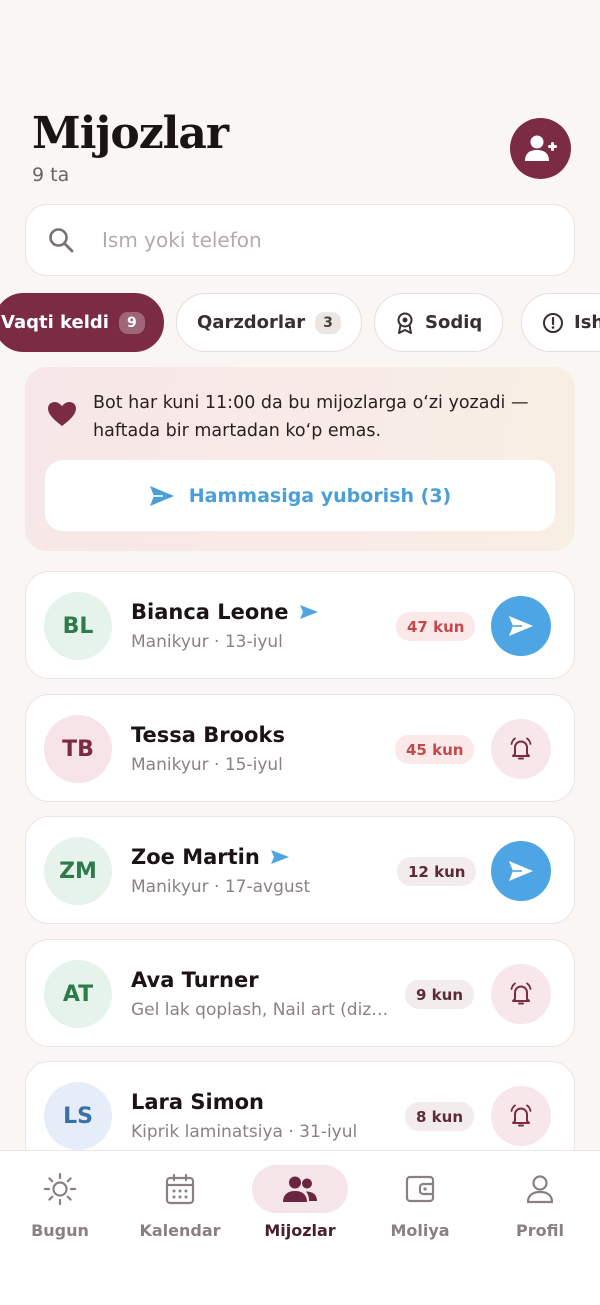 This screenshot has width=600, height=1305. I want to click on chip-label: Sodiq, so click(454, 322).